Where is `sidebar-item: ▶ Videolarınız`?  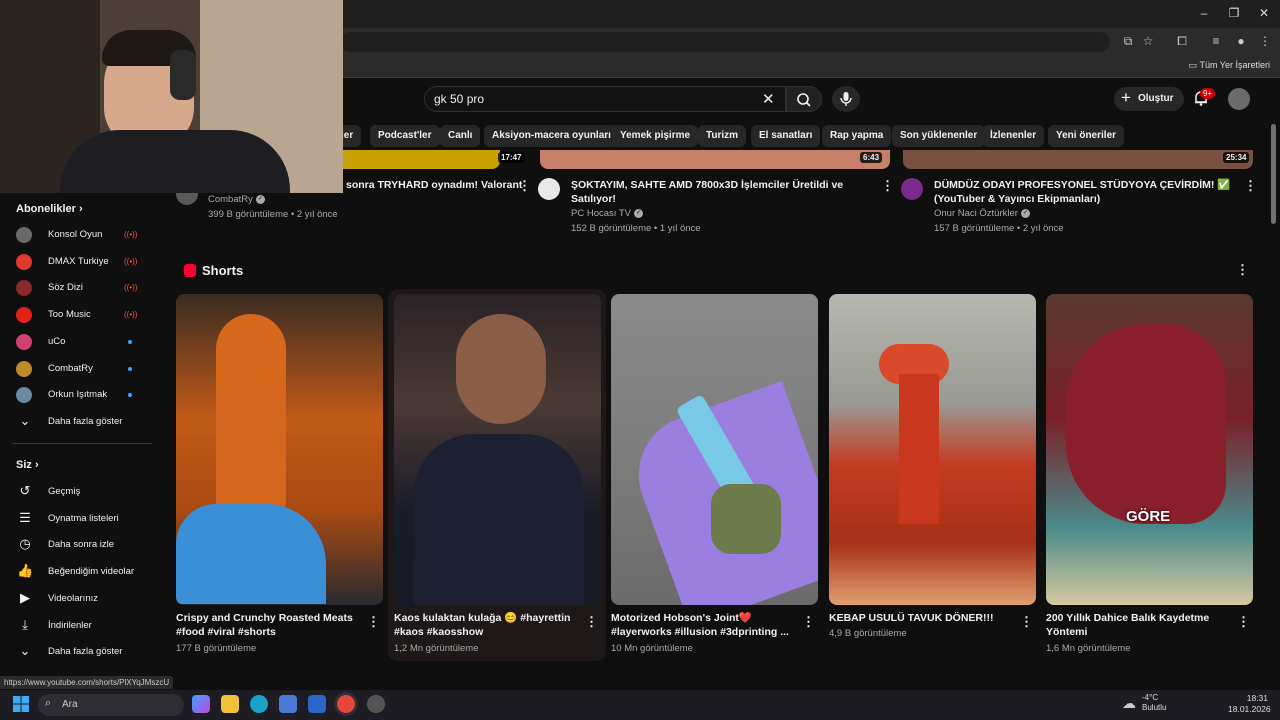 sidebar-item: ▶ Videolarınız is located at coordinates (80, 599).